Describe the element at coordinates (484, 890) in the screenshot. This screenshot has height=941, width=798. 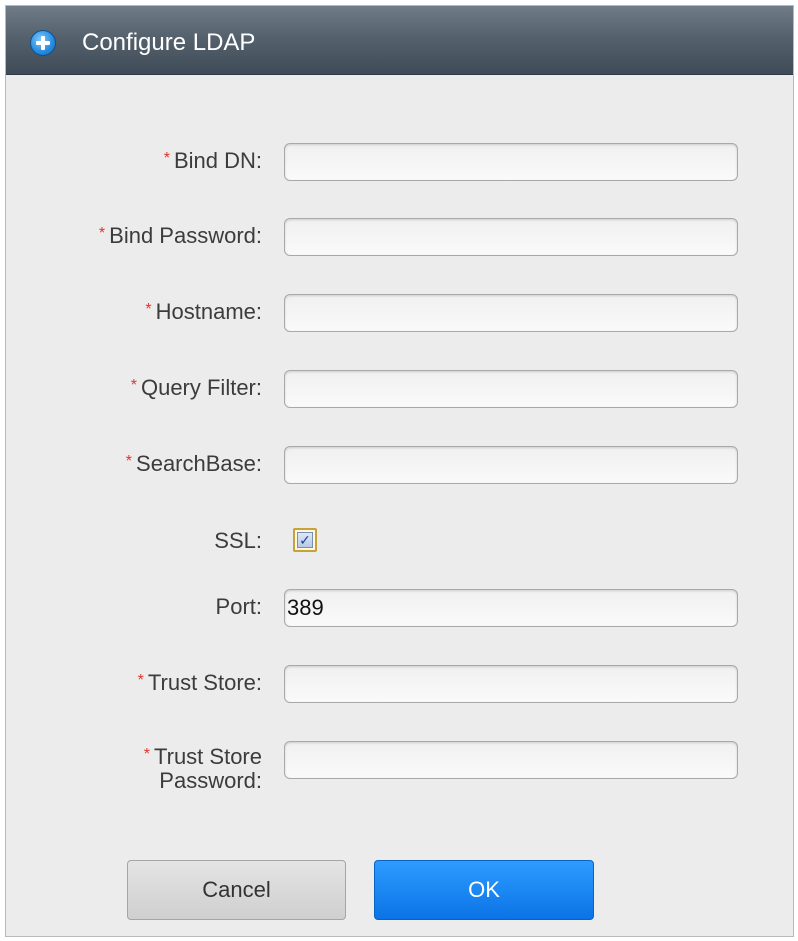
I see `ok-button: OK` at that location.